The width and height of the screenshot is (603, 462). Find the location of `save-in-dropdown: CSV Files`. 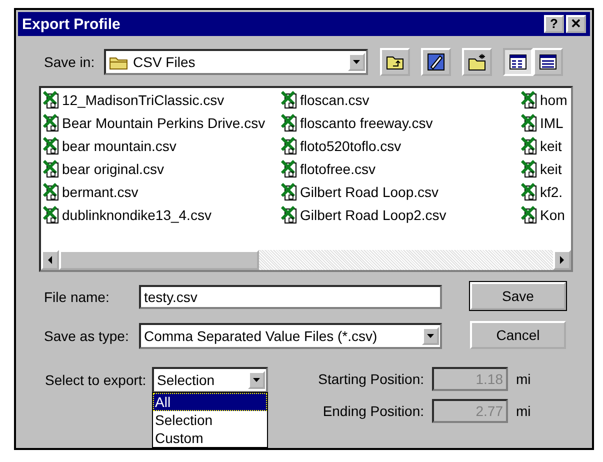

save-in-dropdown: CSV Files is located at coordinates (236, 62).